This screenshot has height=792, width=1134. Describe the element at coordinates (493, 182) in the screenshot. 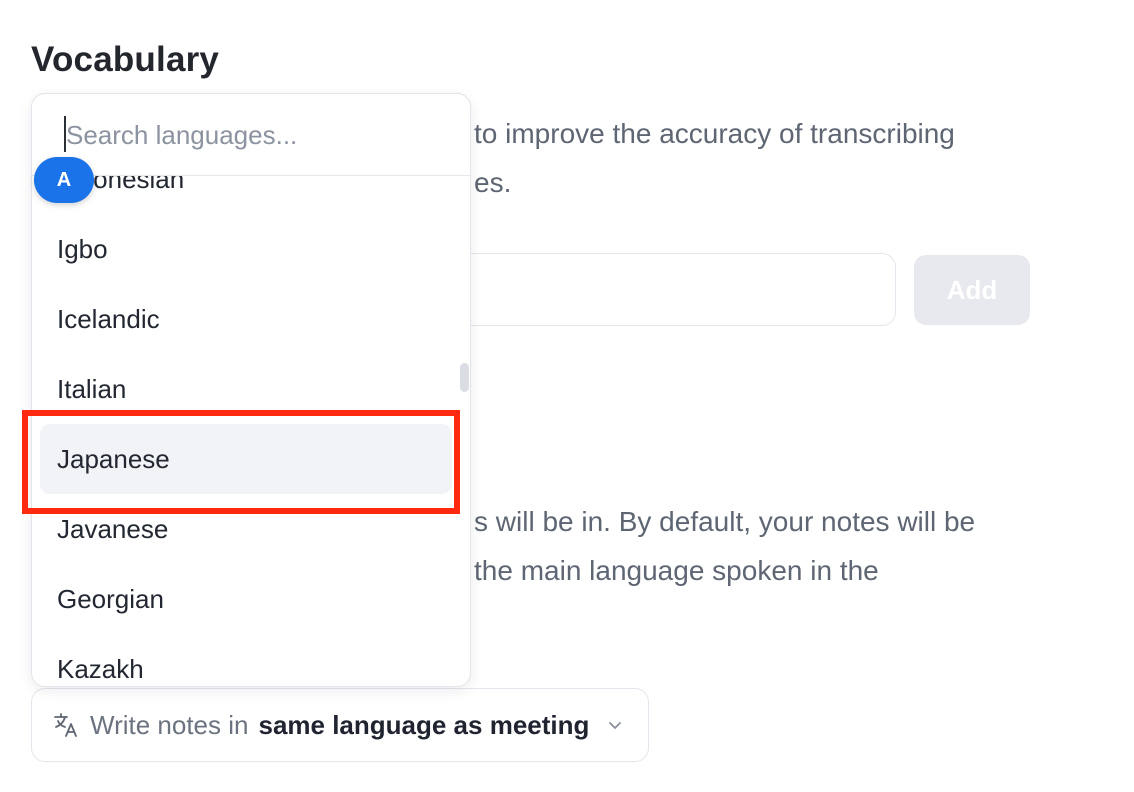

I see `vocabulary-description-line2: es.` at that location.